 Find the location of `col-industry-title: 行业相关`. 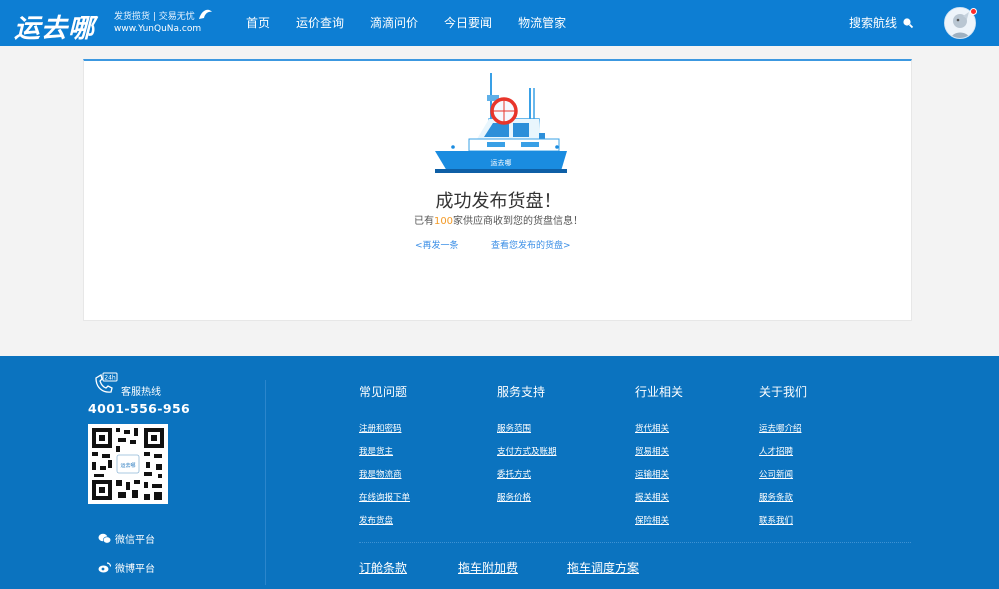

col-industry-title: 行业相关 is located at coordinates (659, 392).